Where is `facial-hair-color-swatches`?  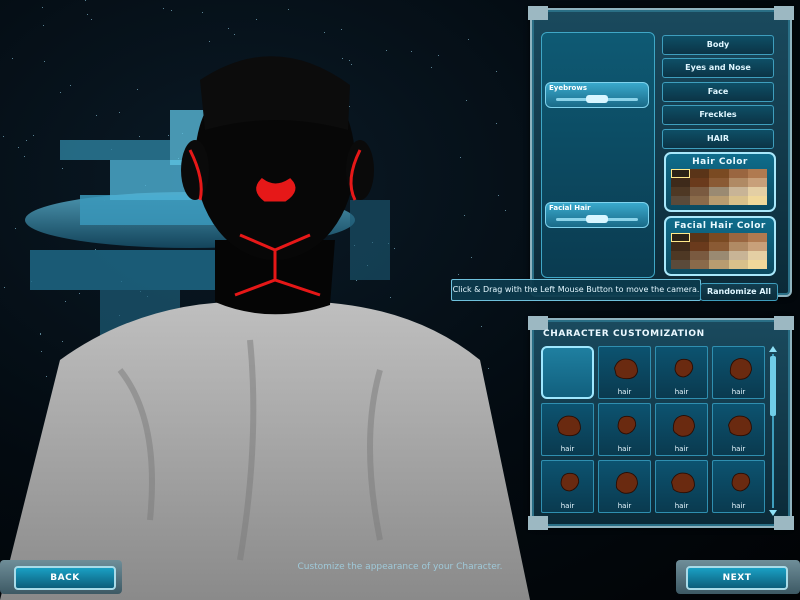
facial-hair-color-swatches is located at coordinates (719, 251).